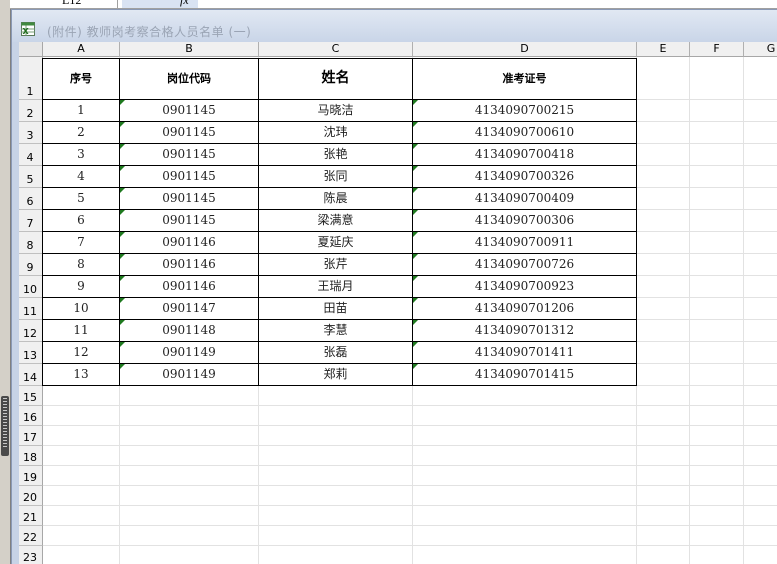 The height and width of the screenshot is (564, 777). What do you see at coordinates (189, 308) in the screenshot?
I see `table-cell: 0901147` at bounding box center [189, 308].